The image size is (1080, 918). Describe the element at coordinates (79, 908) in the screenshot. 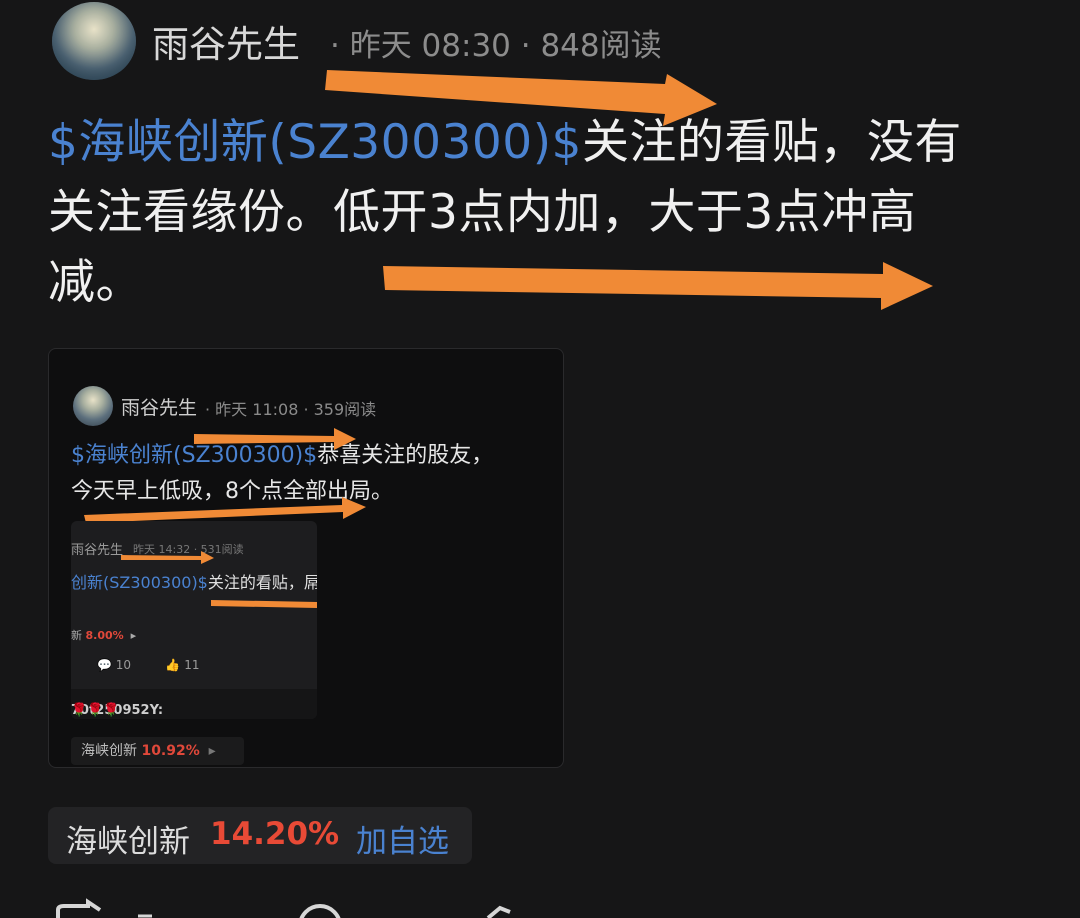

I see `share-icon` at that location.